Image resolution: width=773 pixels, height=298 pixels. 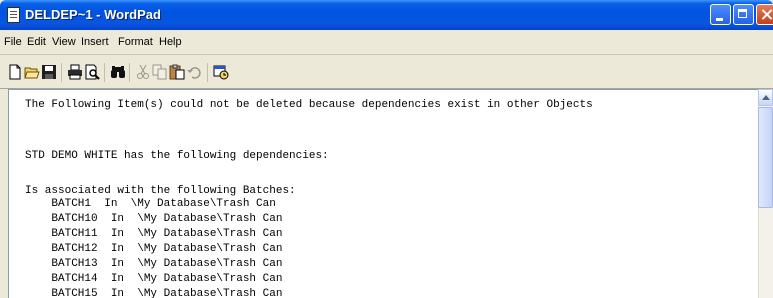 I want to click on scrollbar-thumb, so click(x=765, y=157).